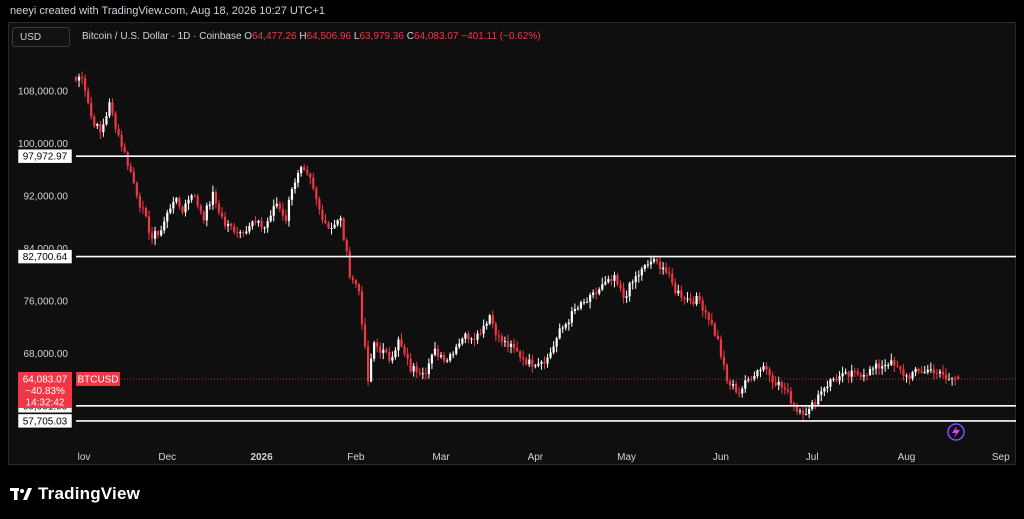 The image size is (1024, 519). What do you see at coordinates (436, 36) in the screenshot?
I see `legend-close-value: 64,083.07` at bounding box center [436, 36].